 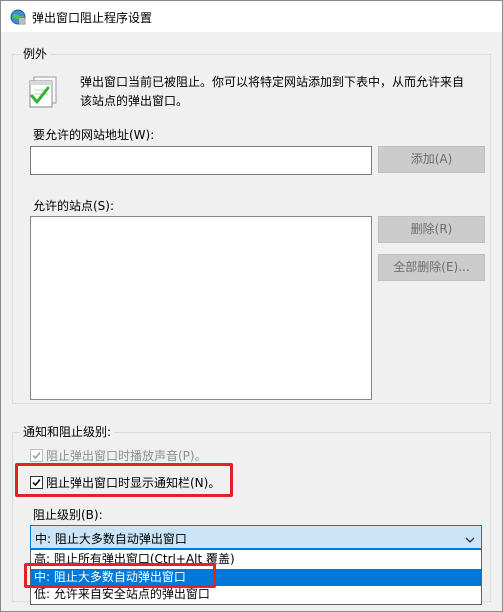 What do you see at coordinates (124, 480) in the screenshot?
I see `highlight-notification-bar-option` at bounding box center [124, 480].